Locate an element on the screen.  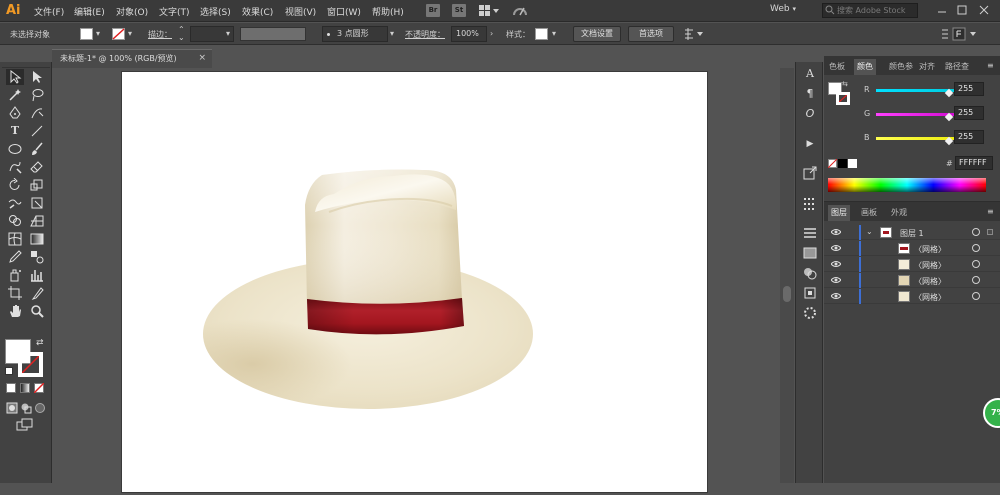
white-swatch is located at coordinates (852, 163).